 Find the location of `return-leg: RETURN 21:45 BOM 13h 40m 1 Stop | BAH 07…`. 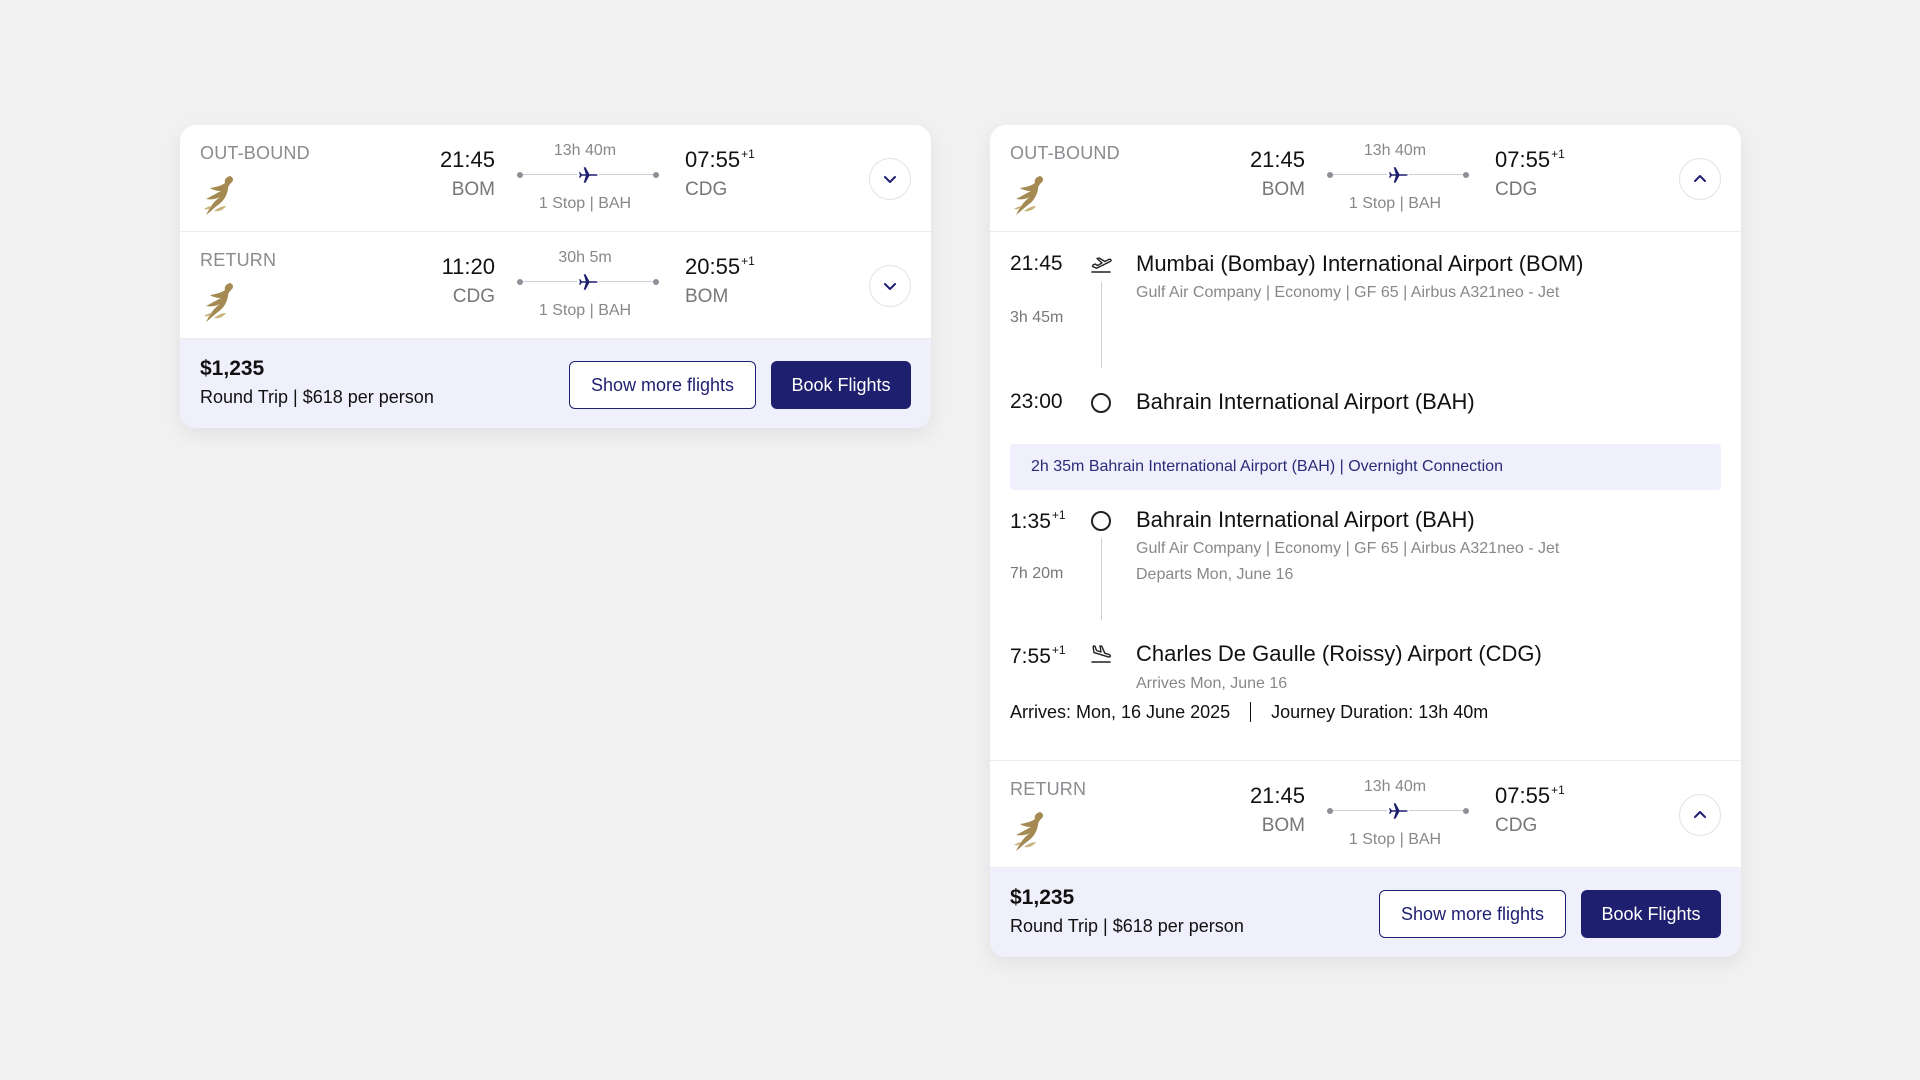

return-leg: RETURN 21:45 BOM 13h 40m 1 Stop | BAH 07… is located at coordinates (1365, 814).